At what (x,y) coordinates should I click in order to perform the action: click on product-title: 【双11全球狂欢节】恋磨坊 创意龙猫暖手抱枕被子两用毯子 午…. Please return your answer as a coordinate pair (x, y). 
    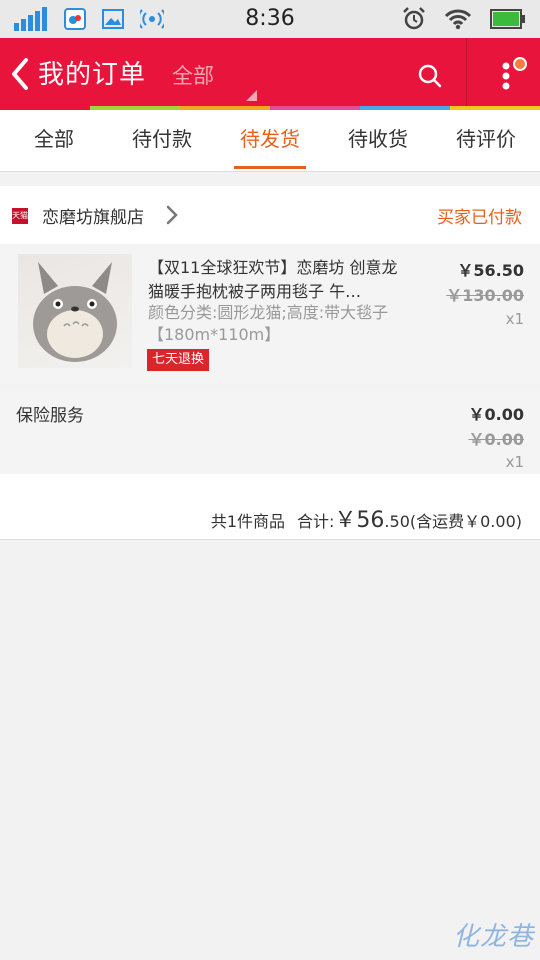
    Looking at the image, I should click on (279, 280).